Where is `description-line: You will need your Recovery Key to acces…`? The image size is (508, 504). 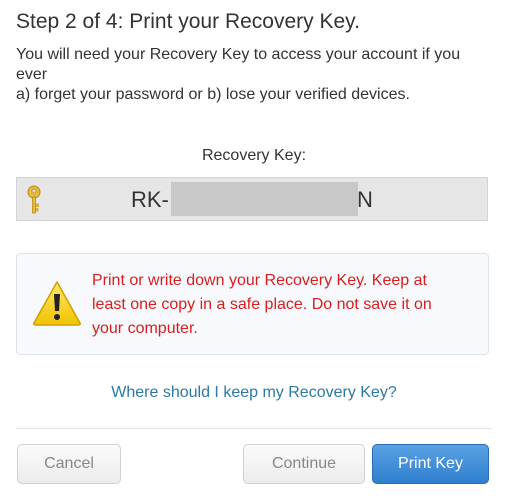
description-line: You will need your Recovery Key to acces… is located at coordinates (238, 54).